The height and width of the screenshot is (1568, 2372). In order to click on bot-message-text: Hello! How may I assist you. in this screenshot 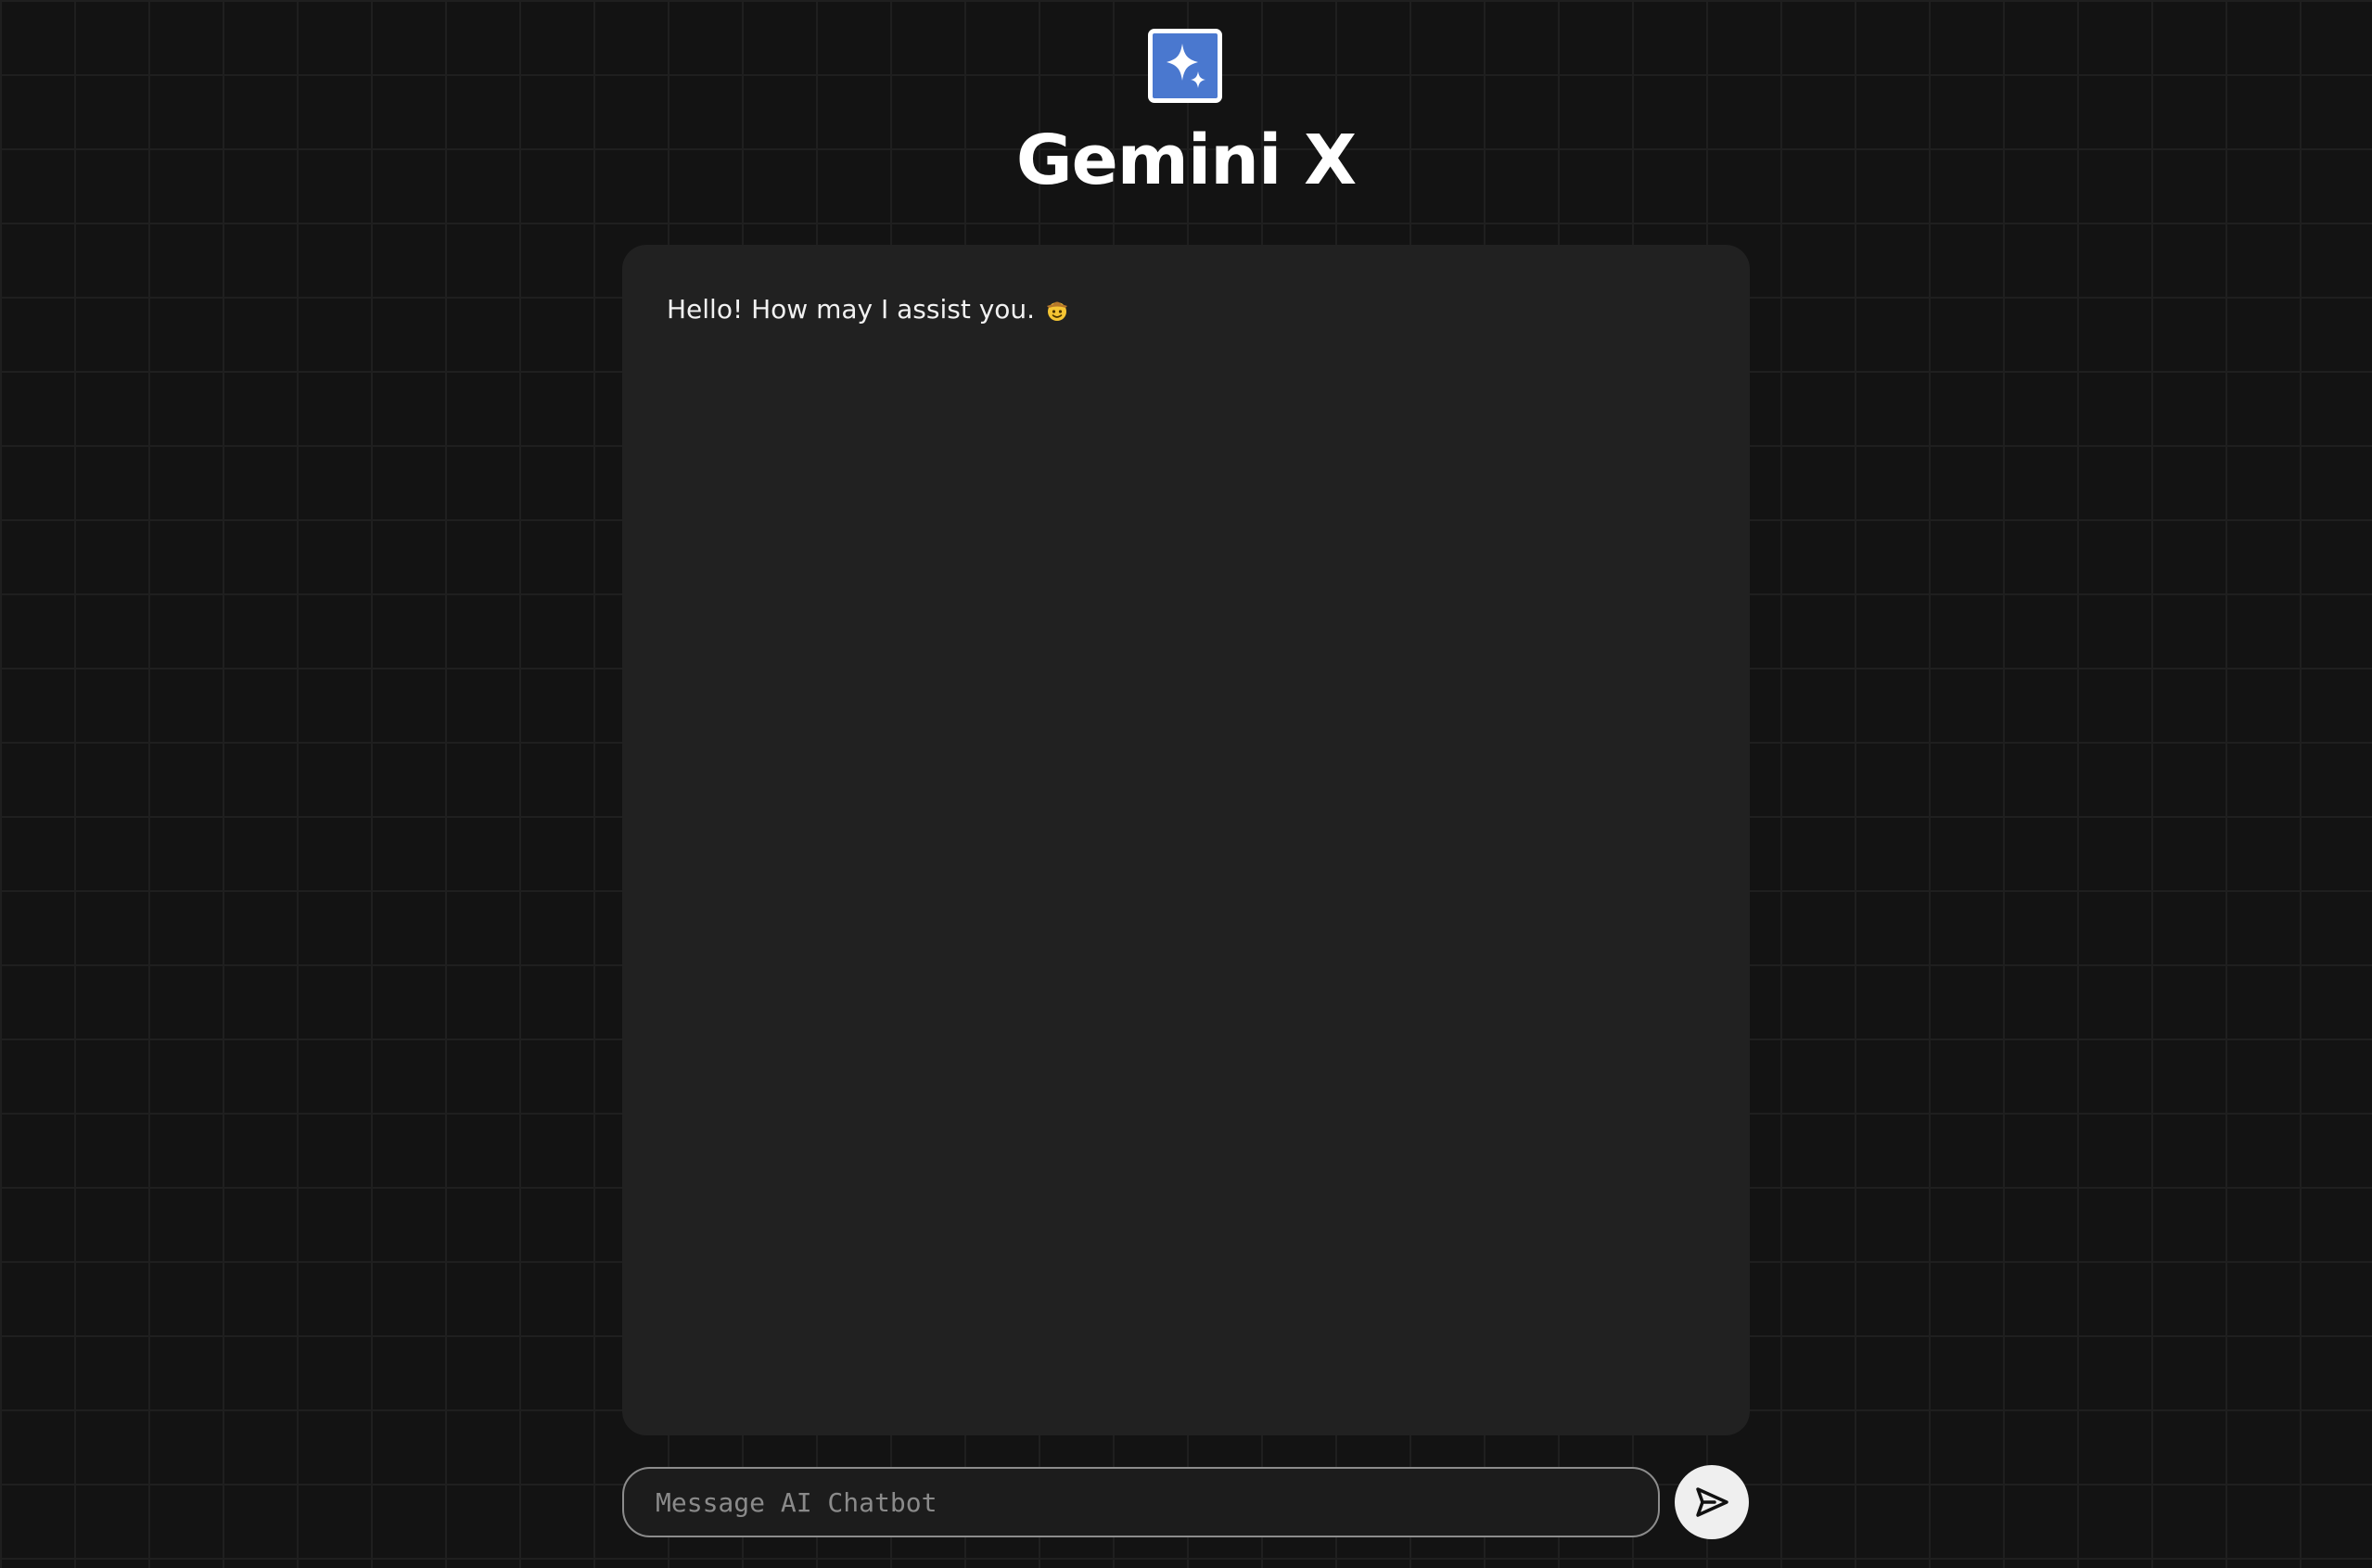, I will do `click(851, 309)`.